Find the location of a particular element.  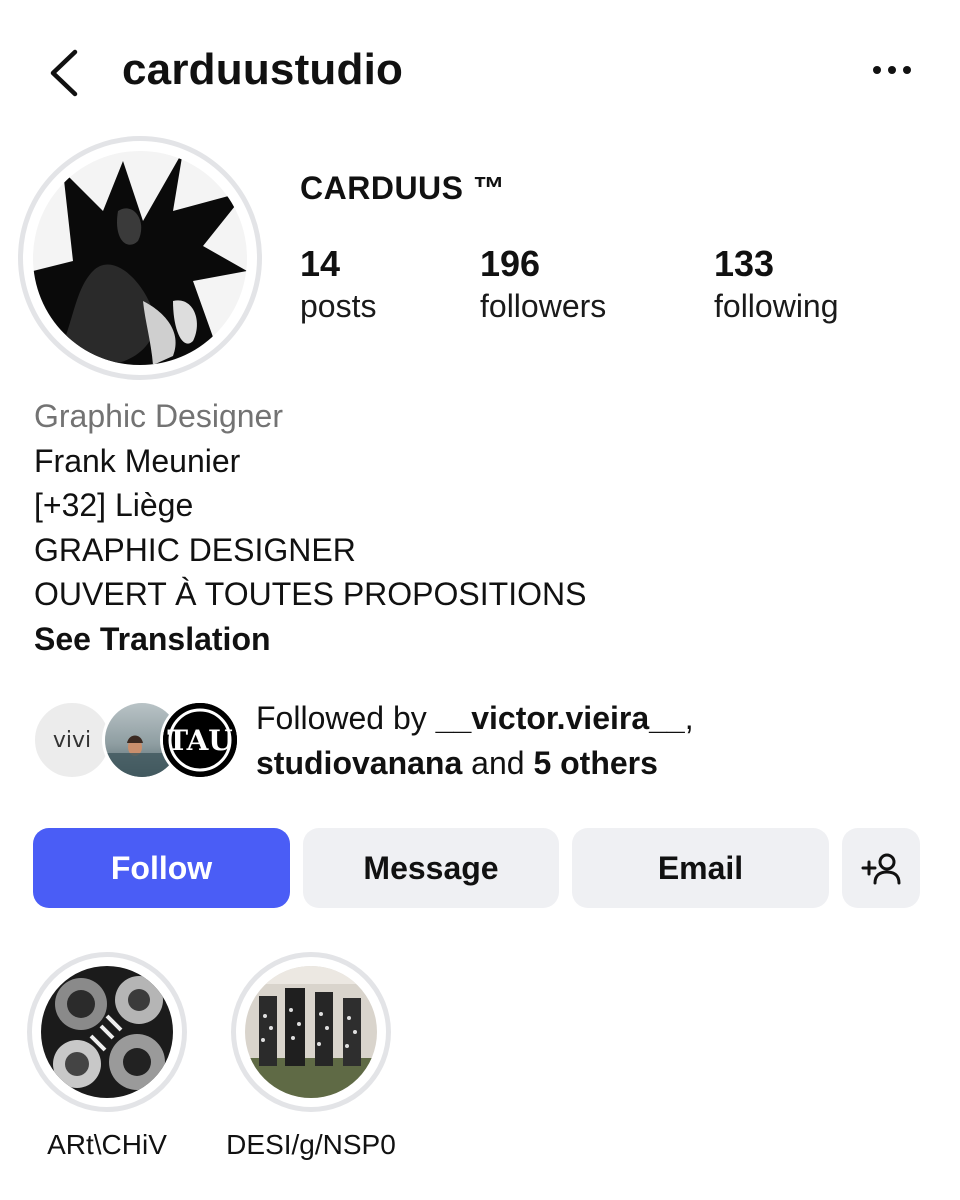

bio-category: Graphic Designer is located at coordinates (158, 416).